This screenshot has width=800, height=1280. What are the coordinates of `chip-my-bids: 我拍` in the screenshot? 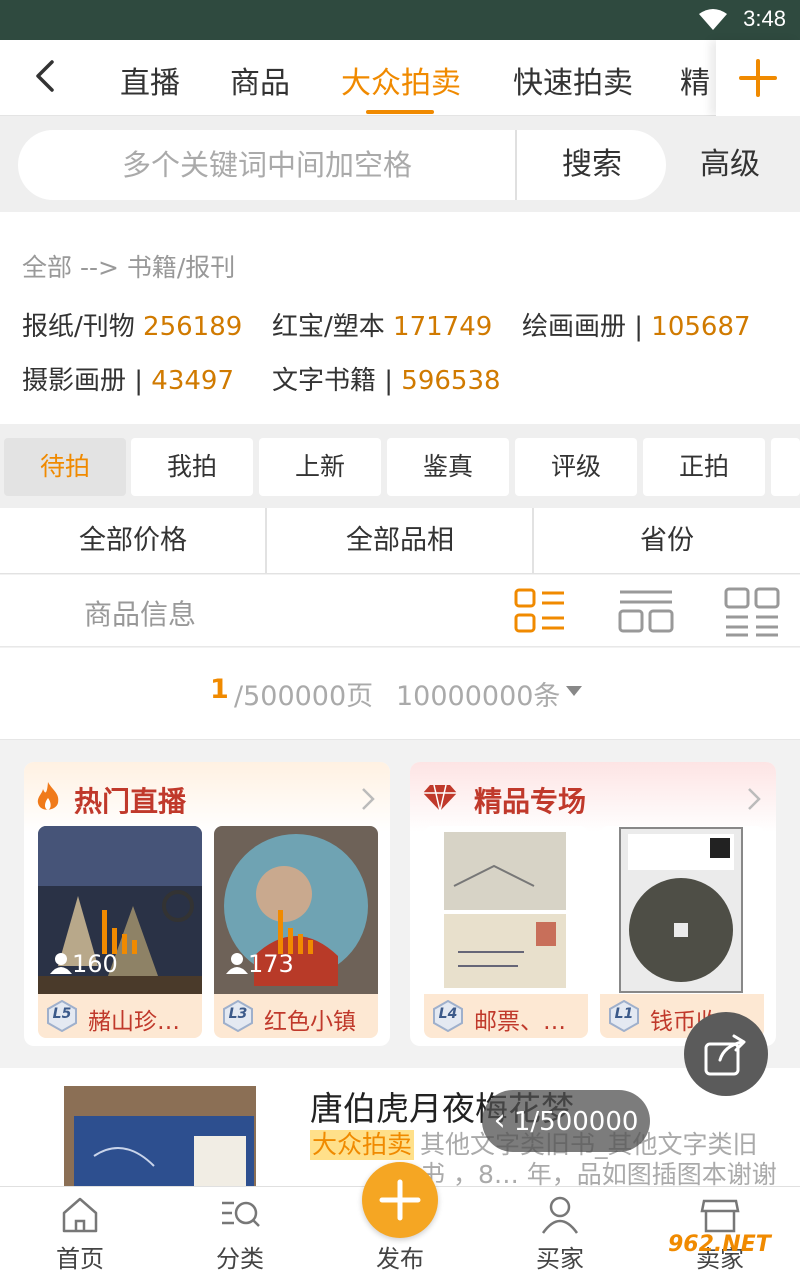 It's located at (192, 467).